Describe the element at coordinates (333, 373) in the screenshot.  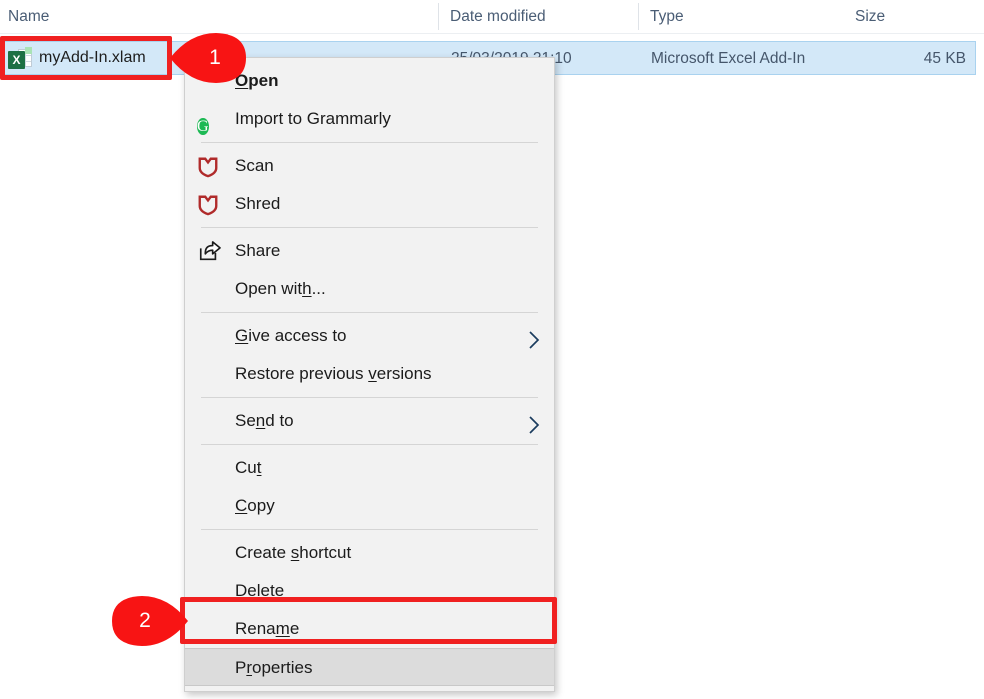
I see `menu-item-label: Restore previous versions` at that location.